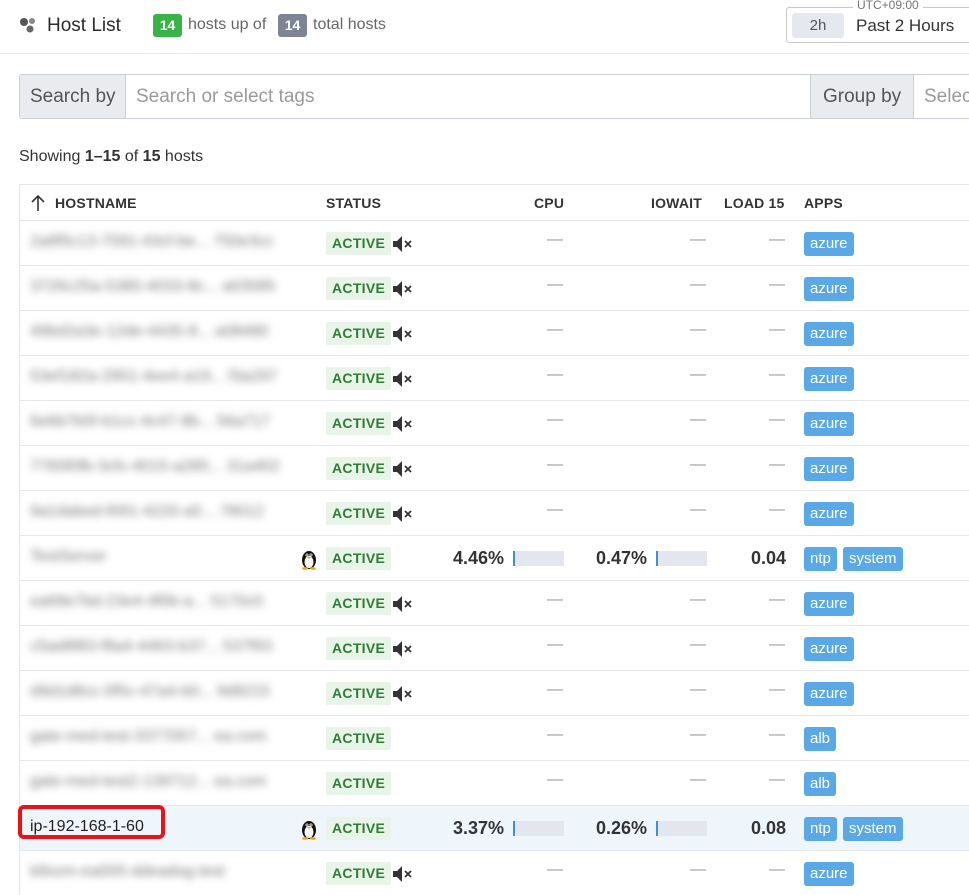 This screenshot has width=969, height=895. What do you see at coordinates (942, 96) in the screenshot?
I see `group-by-input` at bounding box center [942, 96].